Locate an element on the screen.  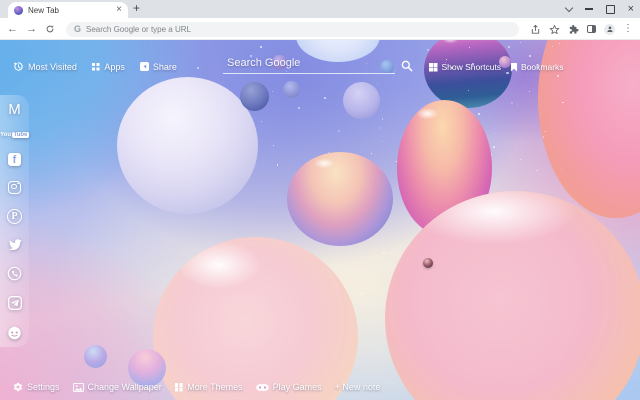
reddit-icon is located at coordinates (14, 333).